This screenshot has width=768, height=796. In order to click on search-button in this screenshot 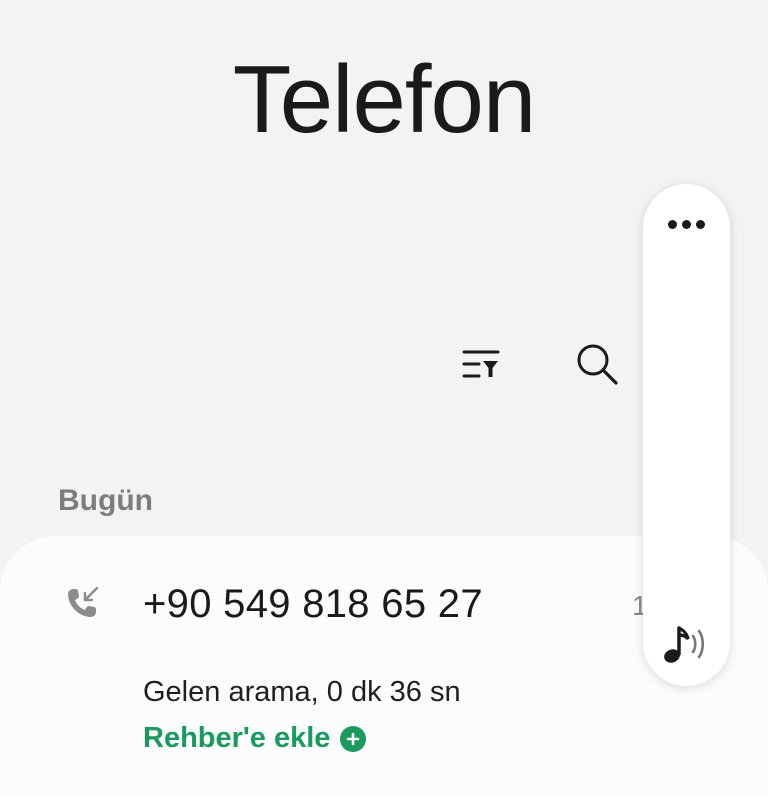, I will do `click(597, 364)`.